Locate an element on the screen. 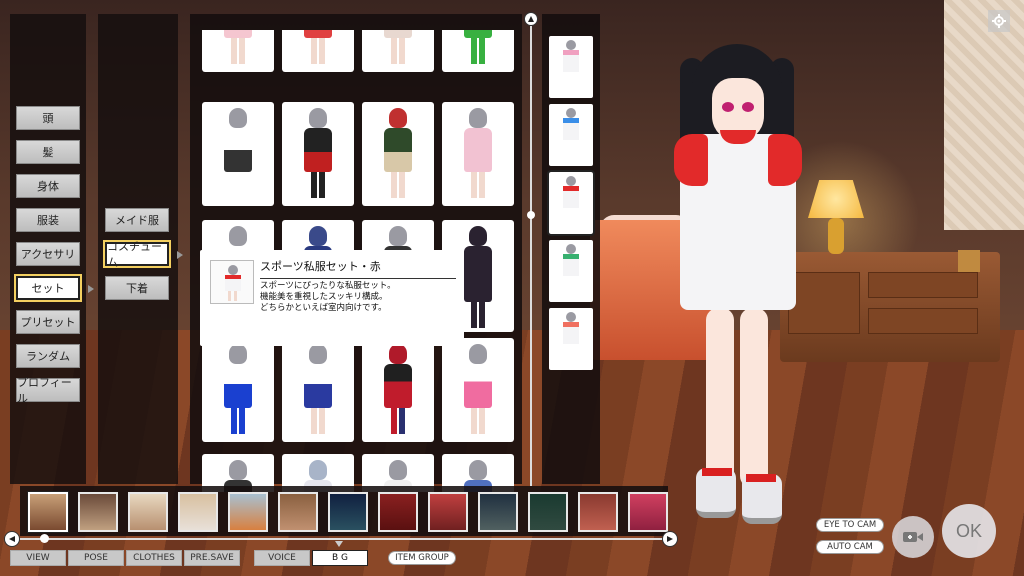 The width and height of the screenshot is (1024, 576). bg-scroll-thumb is located at coordinates (44, 538).